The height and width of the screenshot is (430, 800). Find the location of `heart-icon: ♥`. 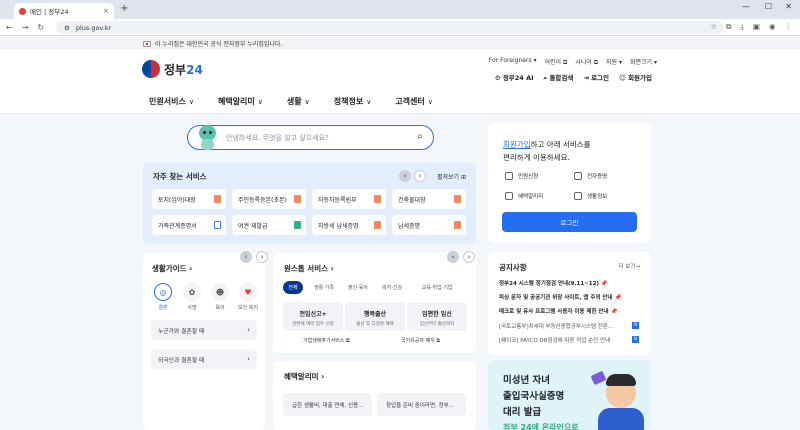

heart-icon: ♥ is located at coordinates (248, 292).